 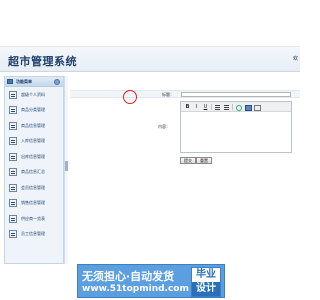 I want to click on sidebar-item-profile: 超级个人资料, so click(x=34, y=95).